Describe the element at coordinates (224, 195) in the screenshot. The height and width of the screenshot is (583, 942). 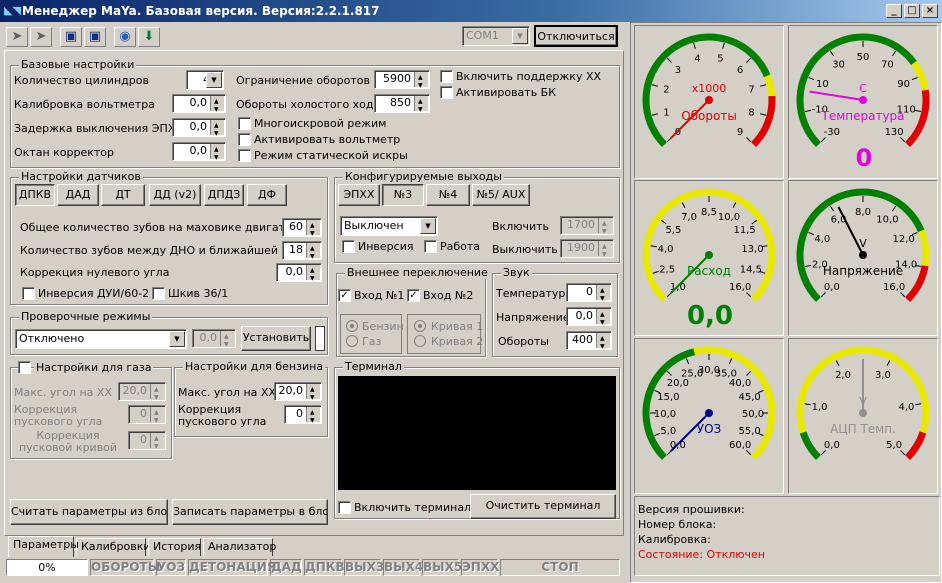
I see `sensor-tab: ДПДЗ` at that location.